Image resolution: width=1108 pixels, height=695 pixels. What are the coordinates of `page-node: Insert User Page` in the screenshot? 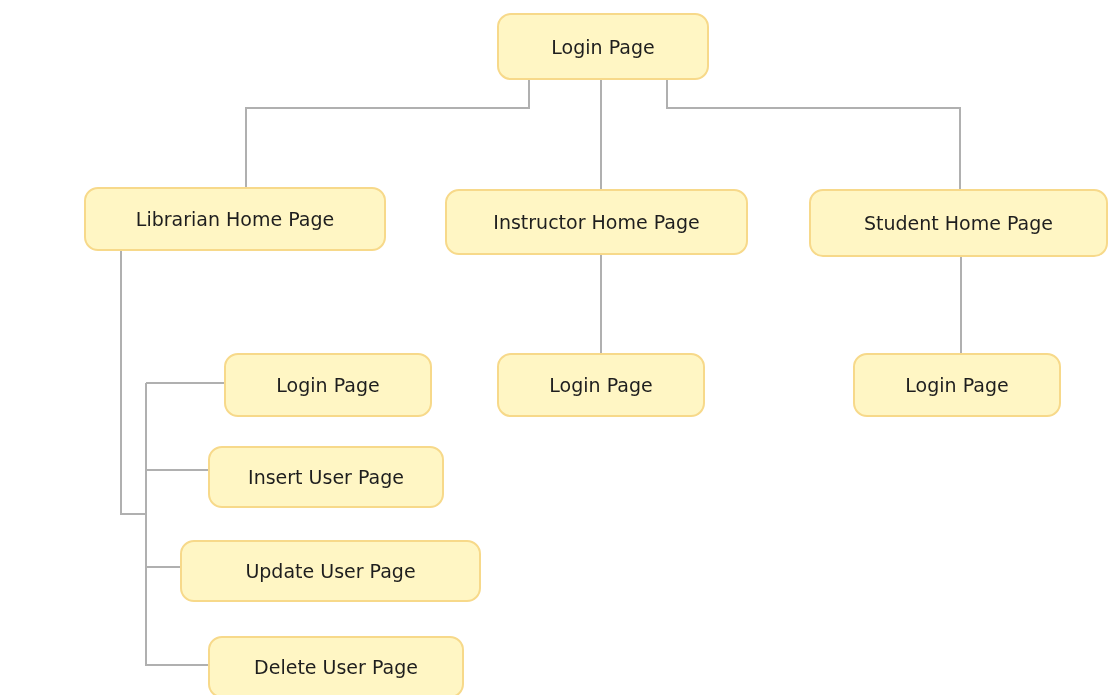 It's located at (326, 477).